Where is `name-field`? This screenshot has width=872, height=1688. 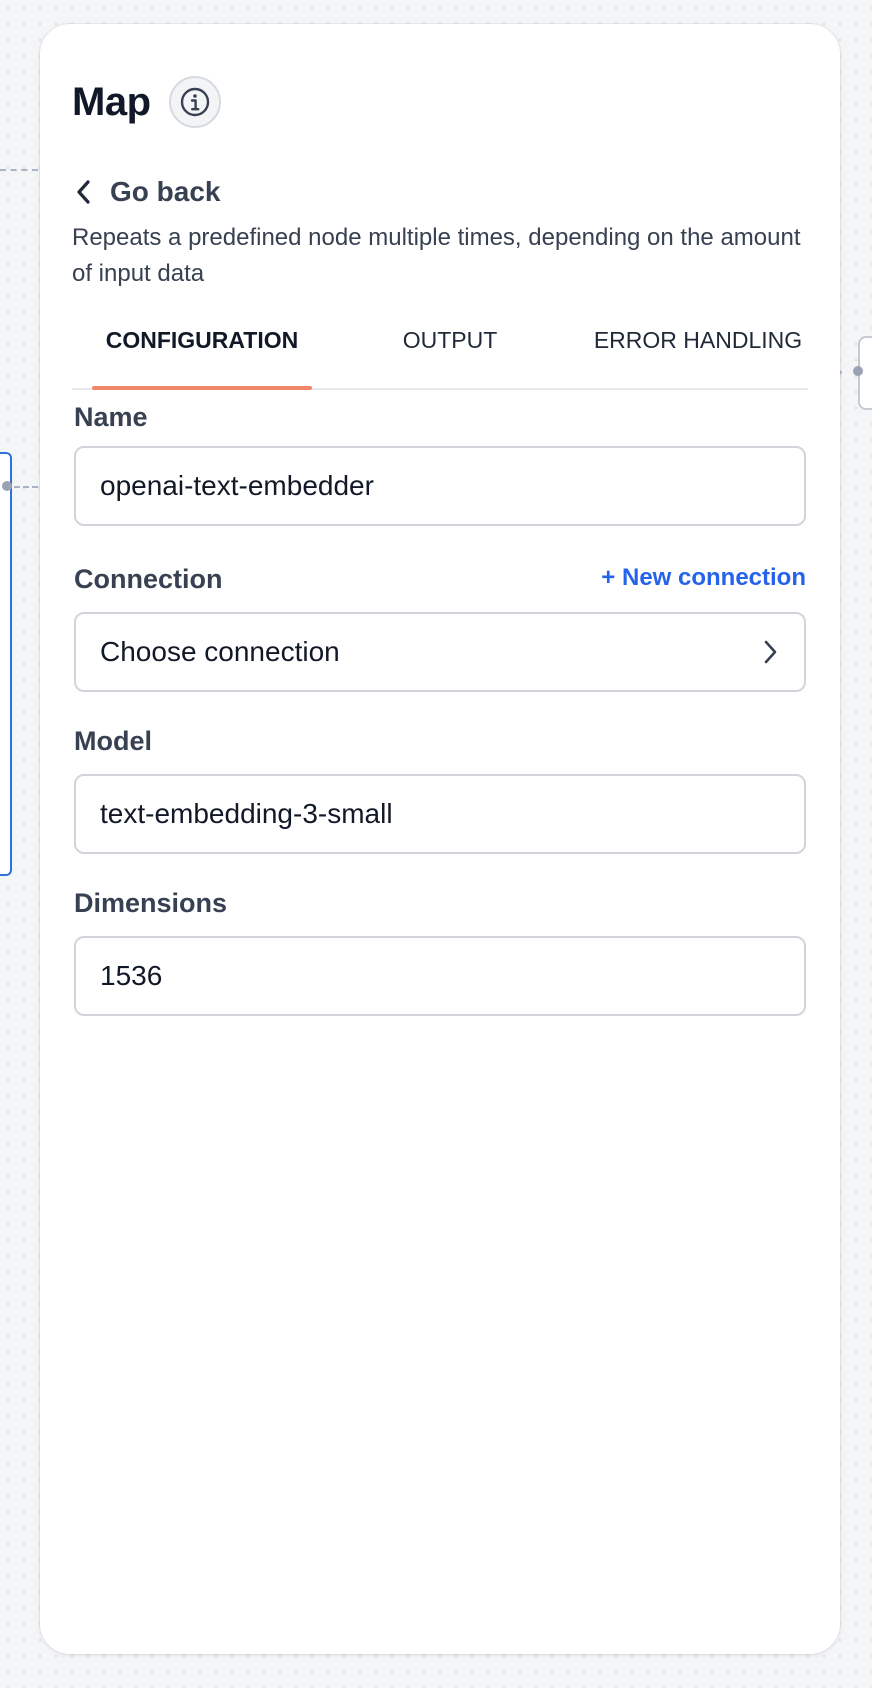 name-field is located at coordinates (440, 486).